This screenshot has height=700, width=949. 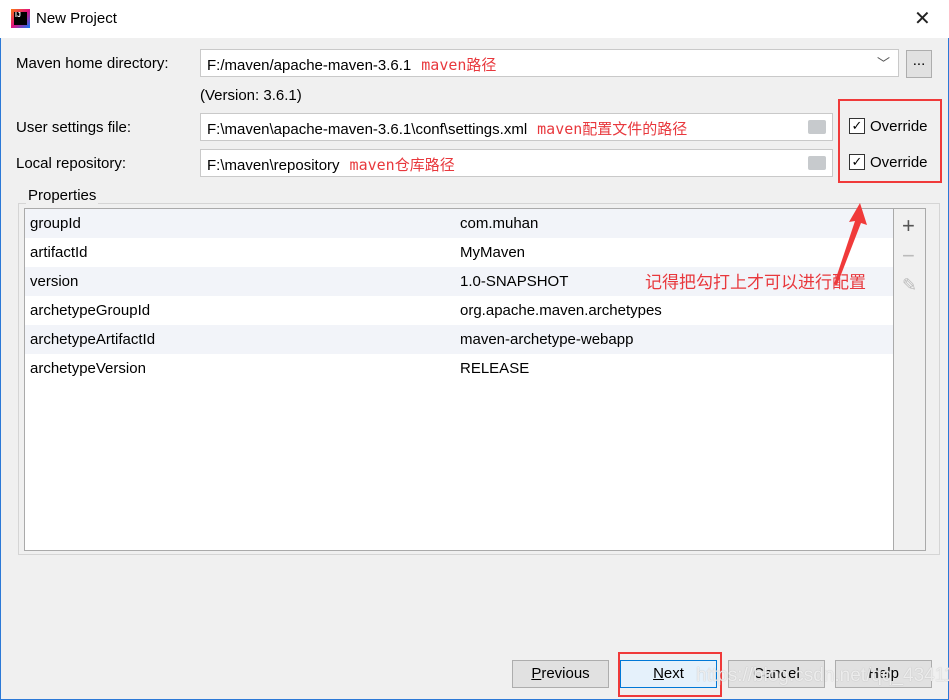 I want to click on properties-toolbar: + − ✎, so click(x=910, y=379).